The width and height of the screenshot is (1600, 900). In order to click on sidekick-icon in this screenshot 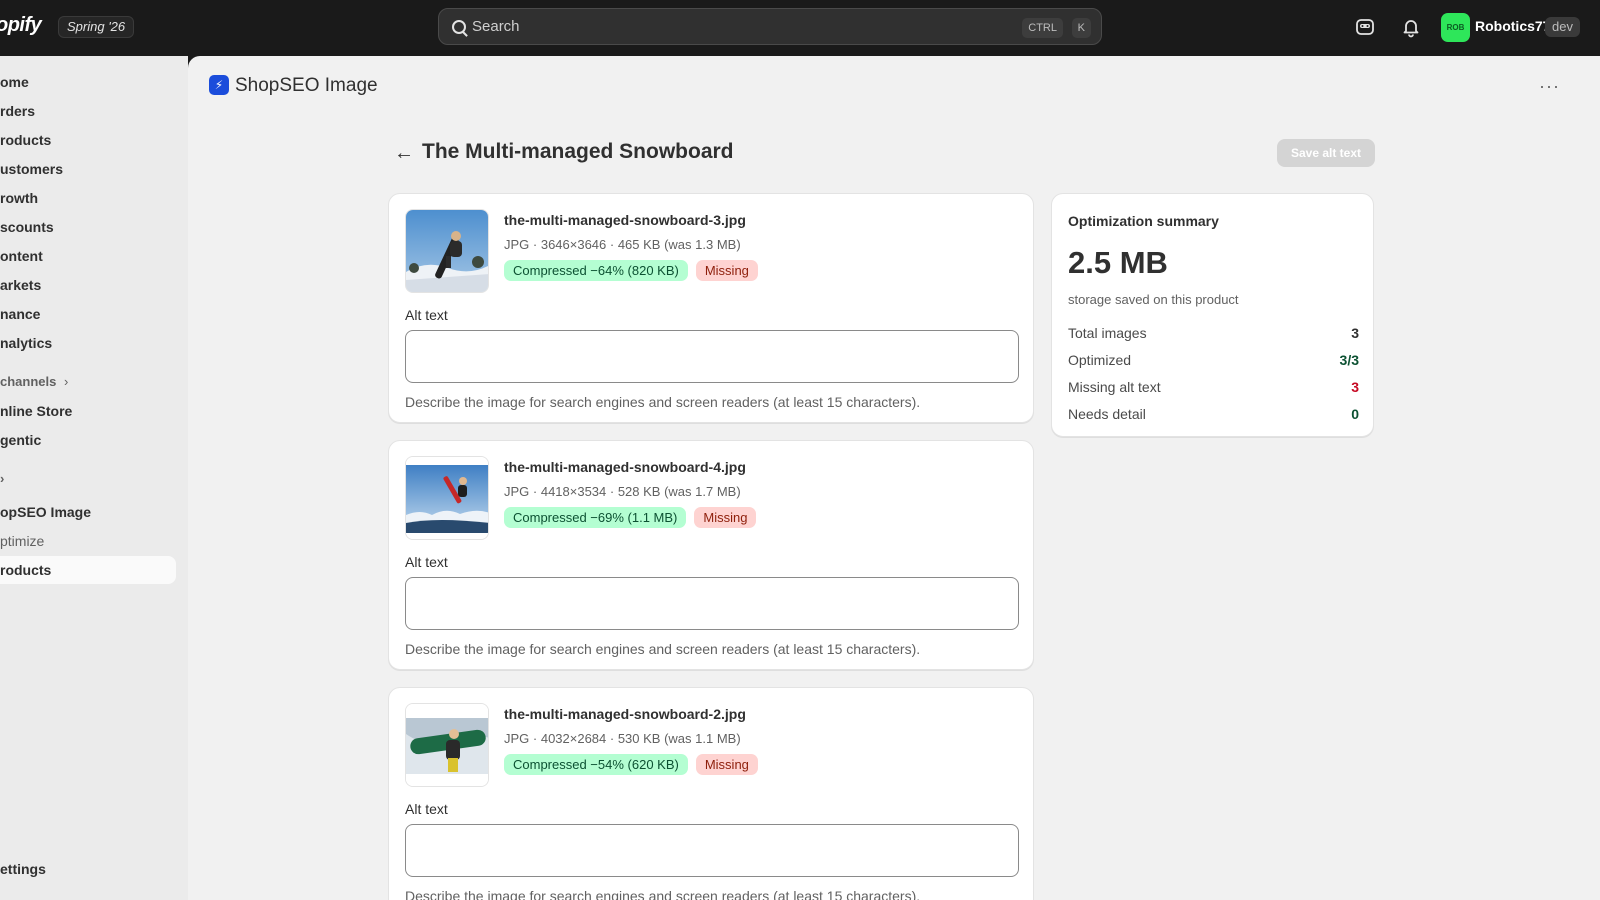, I will do `click(1365, 27)`.